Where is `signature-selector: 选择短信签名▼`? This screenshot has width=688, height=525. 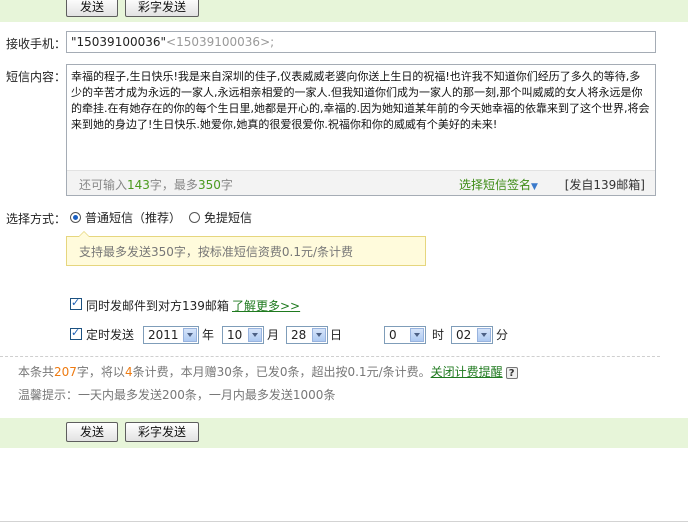 signature-selector: 选择短信签名▼ is located at coordinates (498, 184).